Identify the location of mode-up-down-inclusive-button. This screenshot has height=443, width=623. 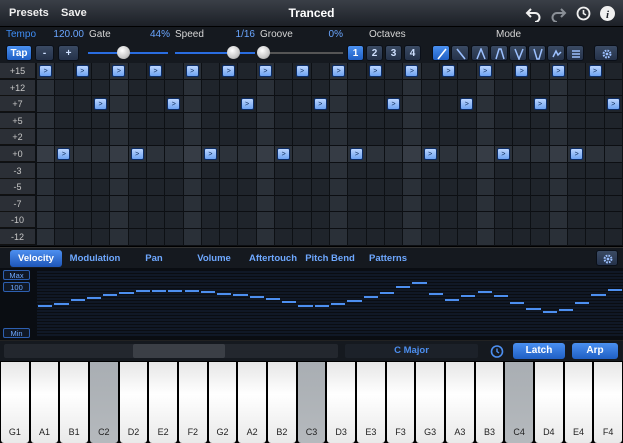
(499, 53).